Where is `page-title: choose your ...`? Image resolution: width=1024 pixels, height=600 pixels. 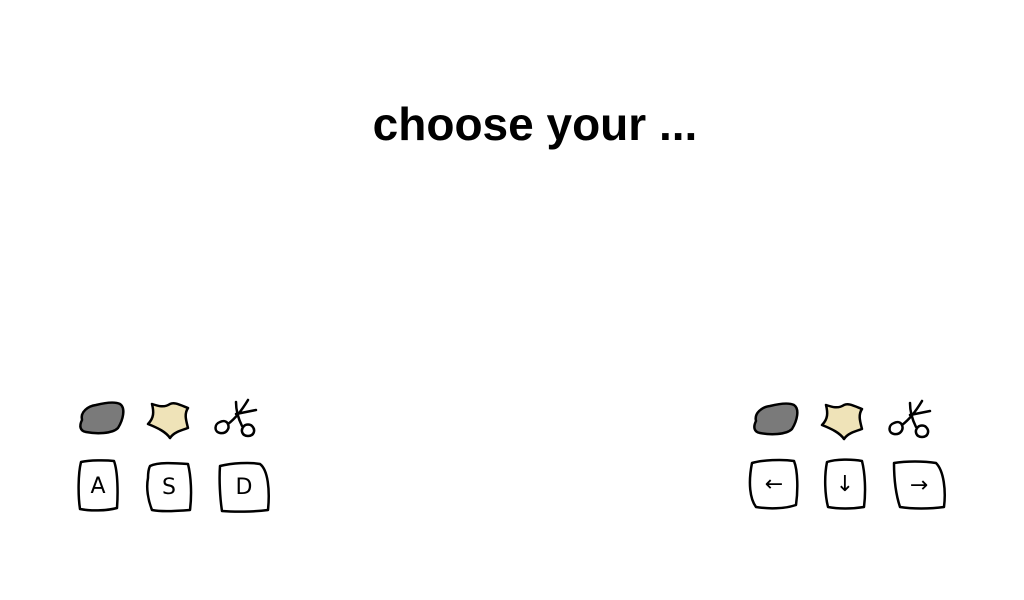
page-title: choose your ... is located at coordinates (535, 124).